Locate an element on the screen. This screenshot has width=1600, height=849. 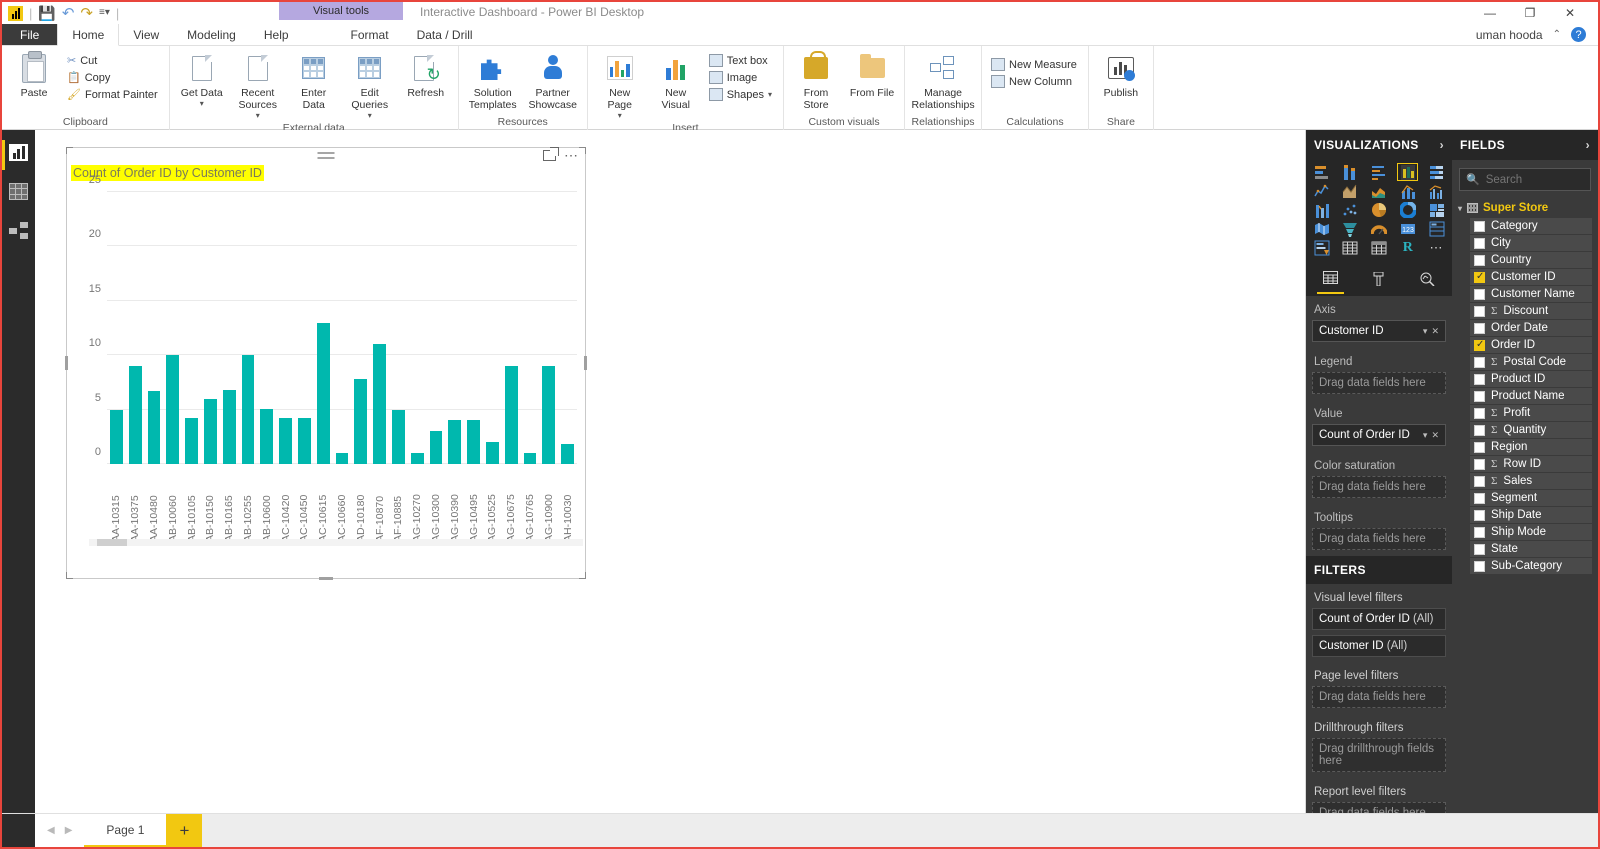
text-box-button: Text box is located at coordinates (741, 60).